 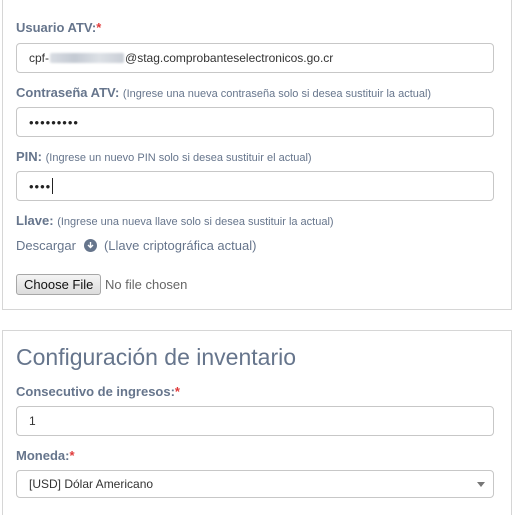 I want to click on moneda-selected-value: [USD] Dólar Americano, so click(x=91, y=484).